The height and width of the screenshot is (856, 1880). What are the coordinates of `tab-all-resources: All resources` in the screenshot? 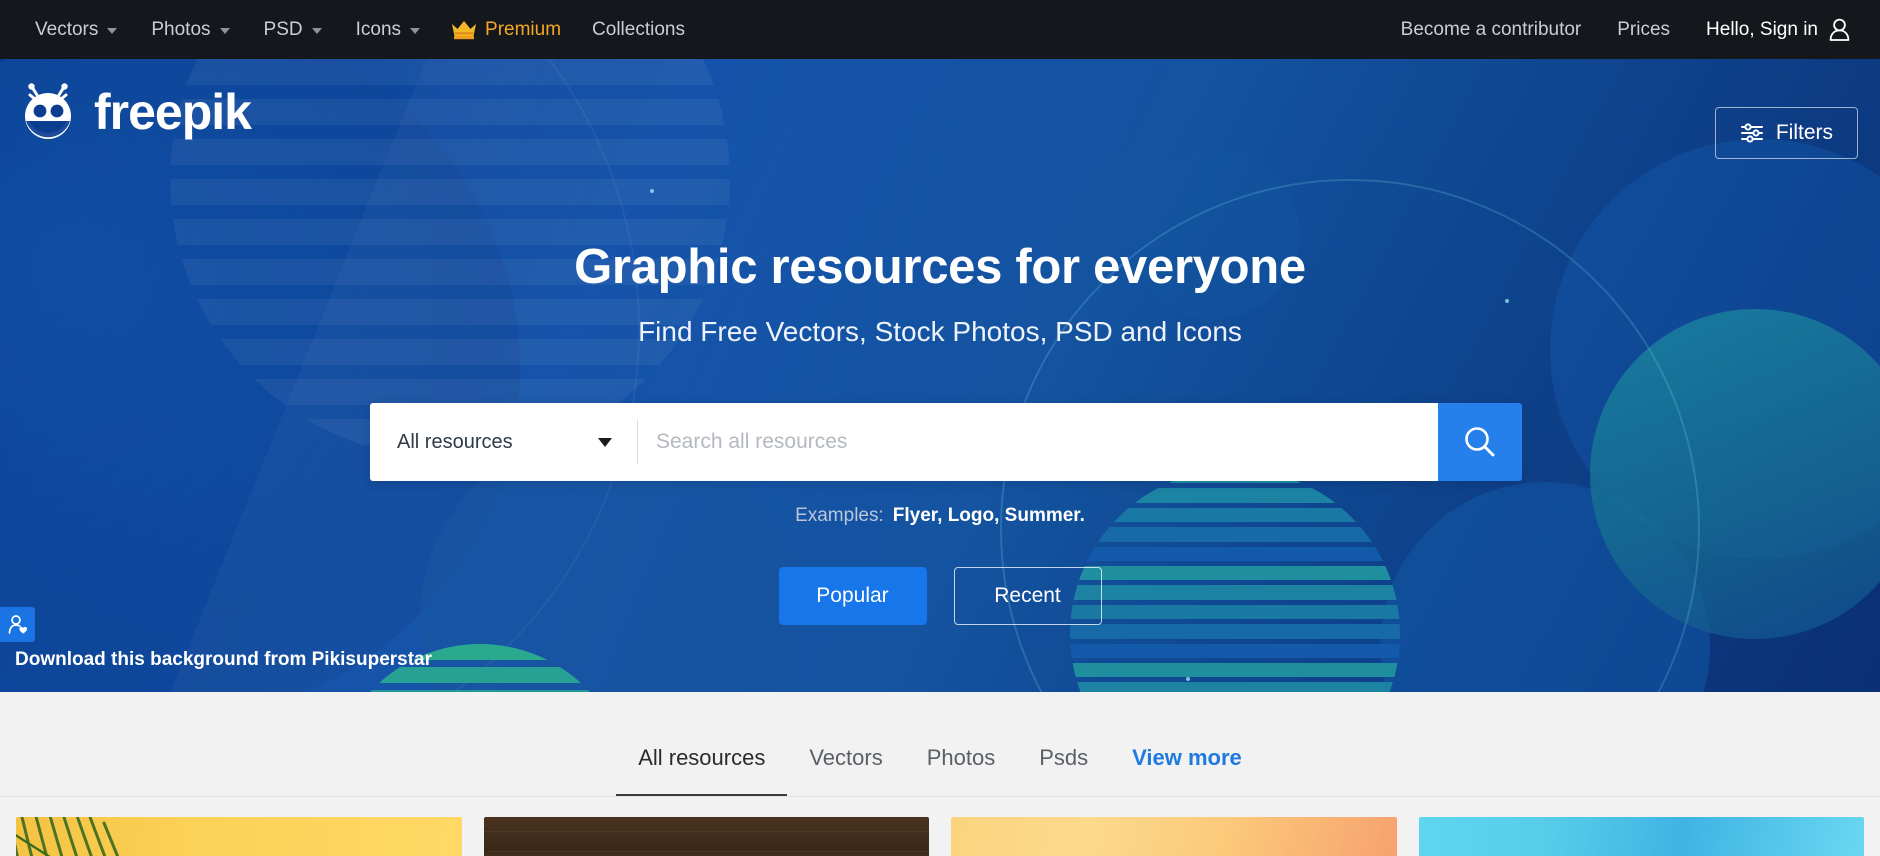 It's located at (702, 770).